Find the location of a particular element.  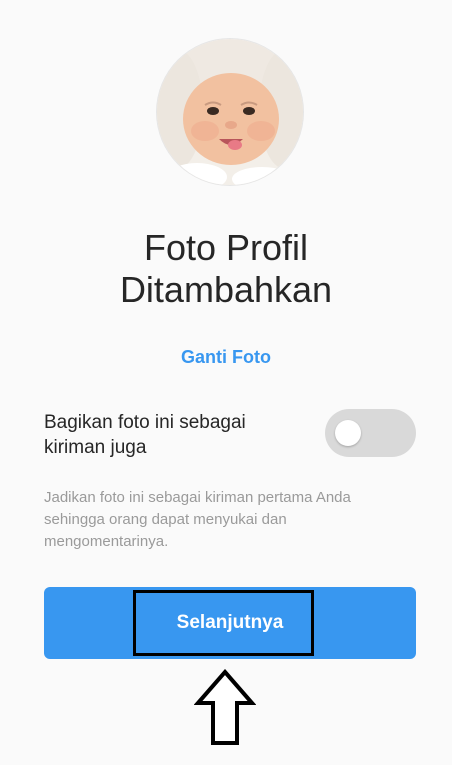

profile-photo-avatar is located at coordinates (230, 112).